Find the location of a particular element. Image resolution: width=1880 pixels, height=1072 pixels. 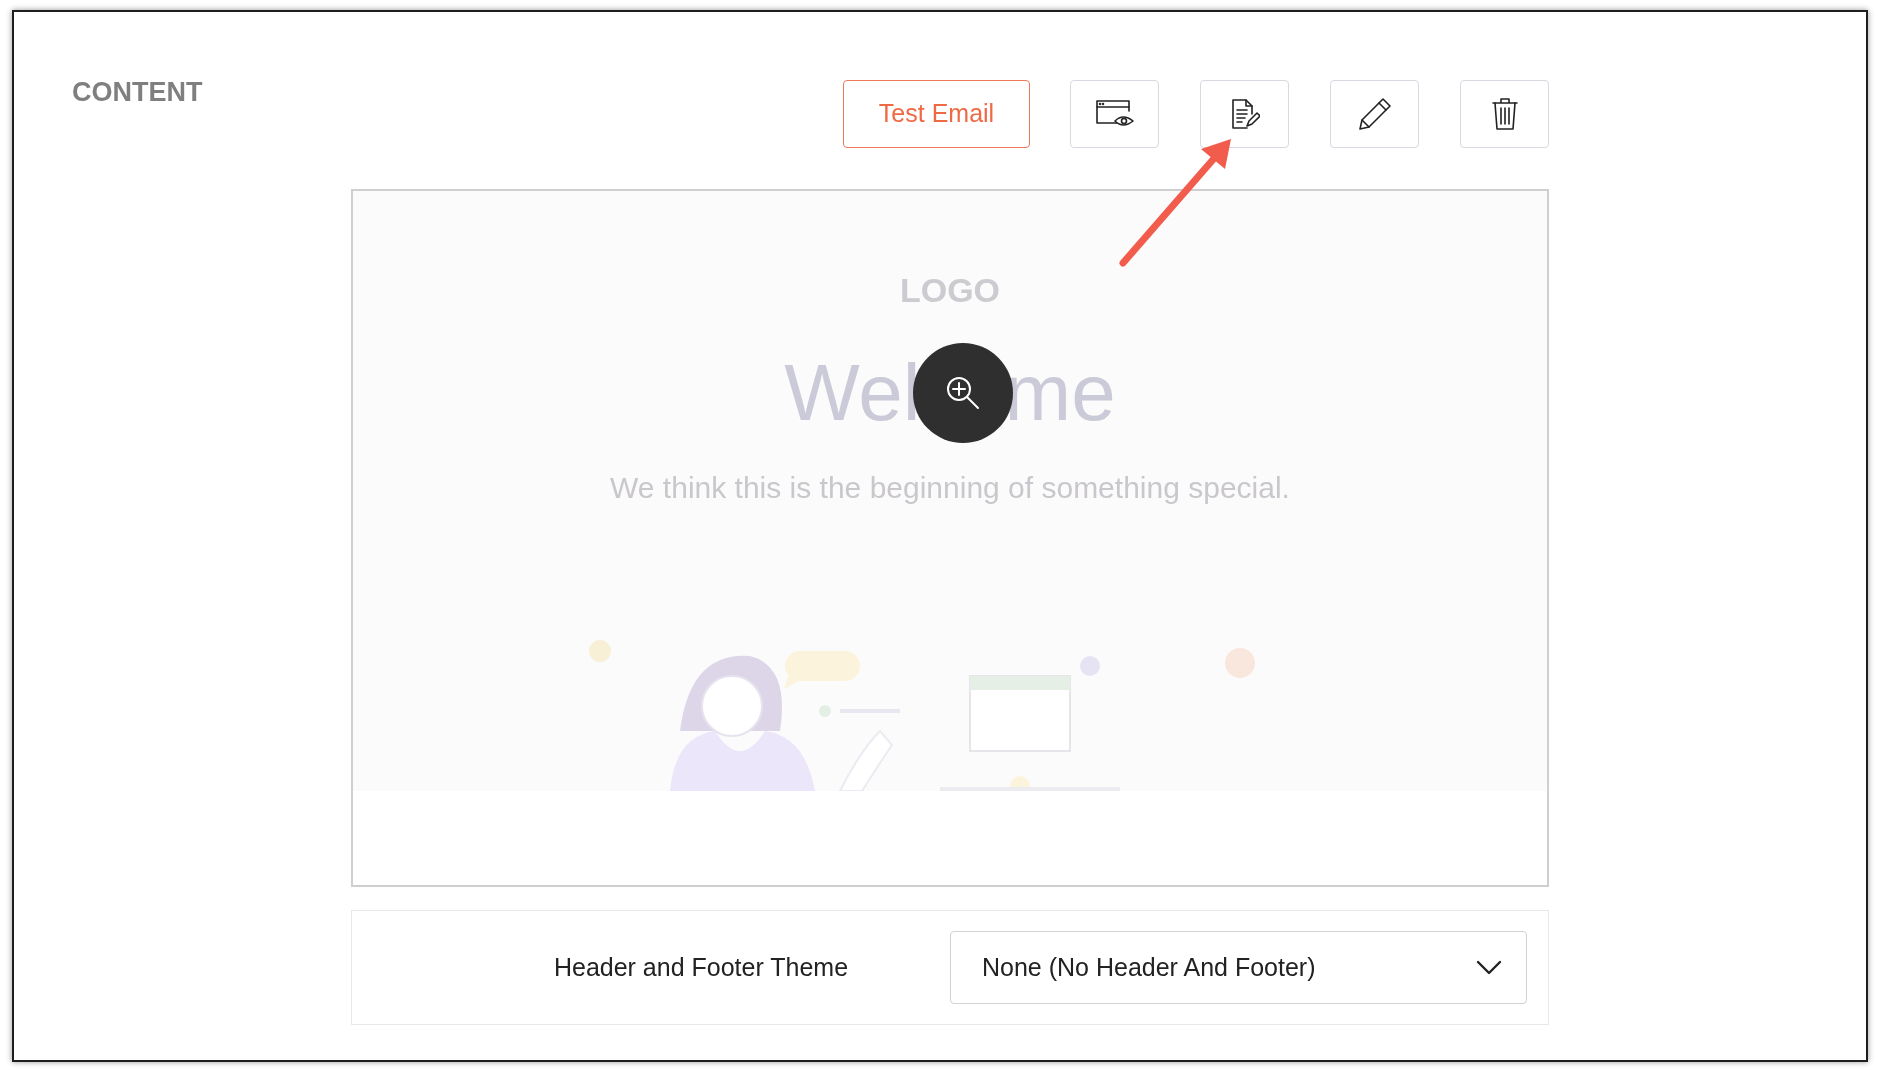

document-button is located at coordinates (1244, 114).